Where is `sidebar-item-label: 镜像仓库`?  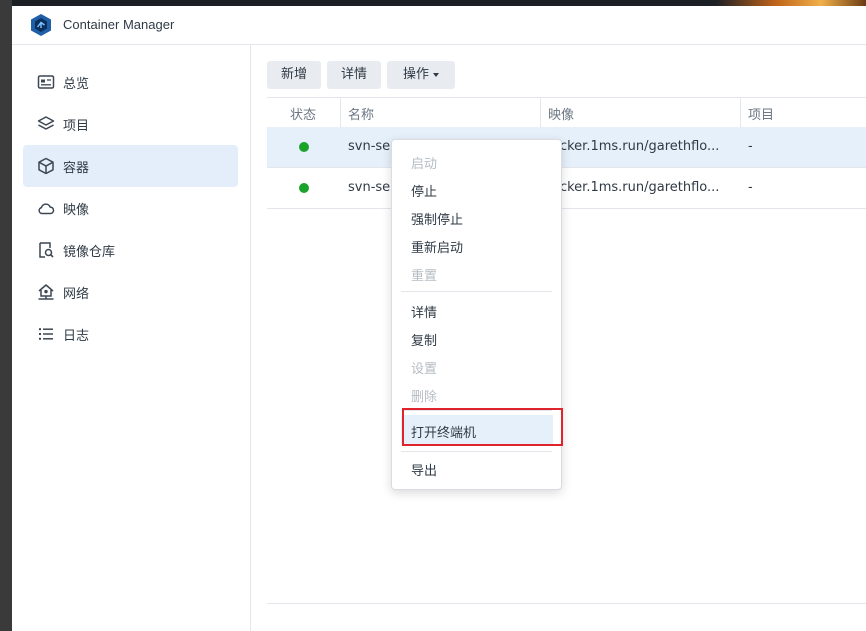
sidebar-item-label: 镜像仓库 is located at coordinates (89, 252).